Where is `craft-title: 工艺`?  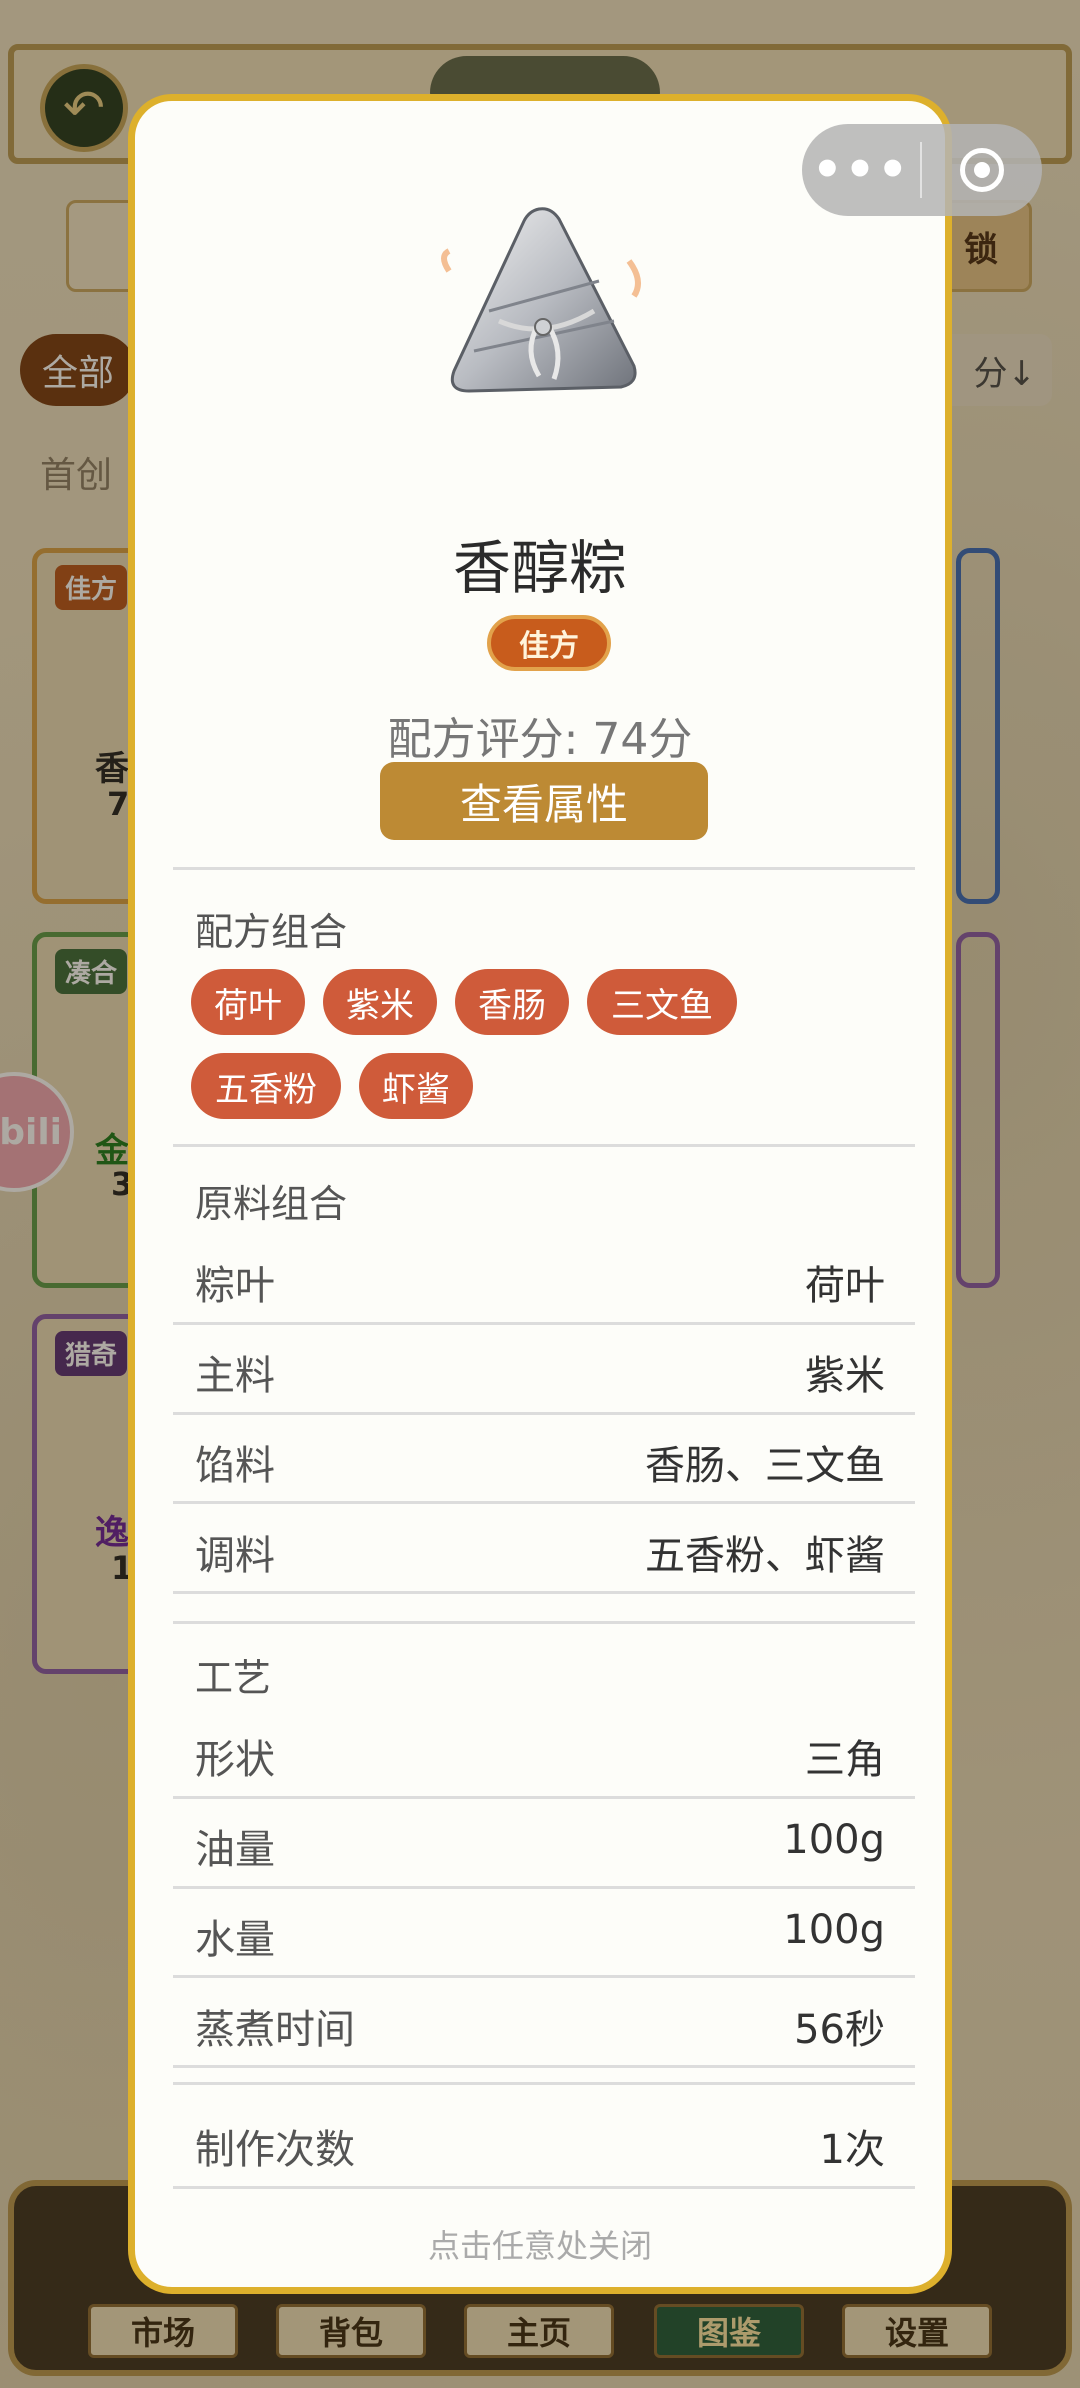 craft-title: 工艺 is located at coordinates (233, 1678).